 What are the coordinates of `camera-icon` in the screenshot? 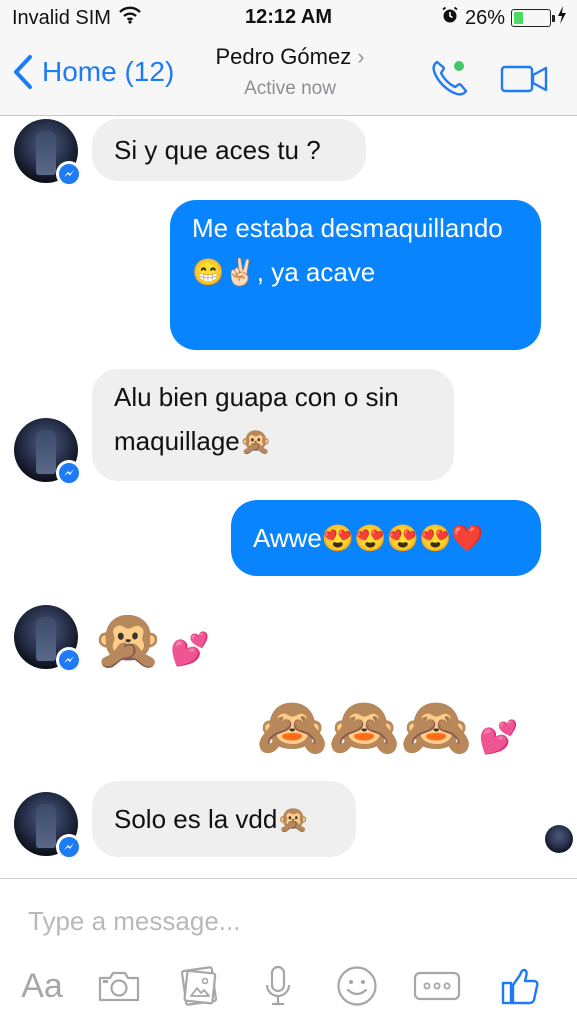 It's located at (119, 986).